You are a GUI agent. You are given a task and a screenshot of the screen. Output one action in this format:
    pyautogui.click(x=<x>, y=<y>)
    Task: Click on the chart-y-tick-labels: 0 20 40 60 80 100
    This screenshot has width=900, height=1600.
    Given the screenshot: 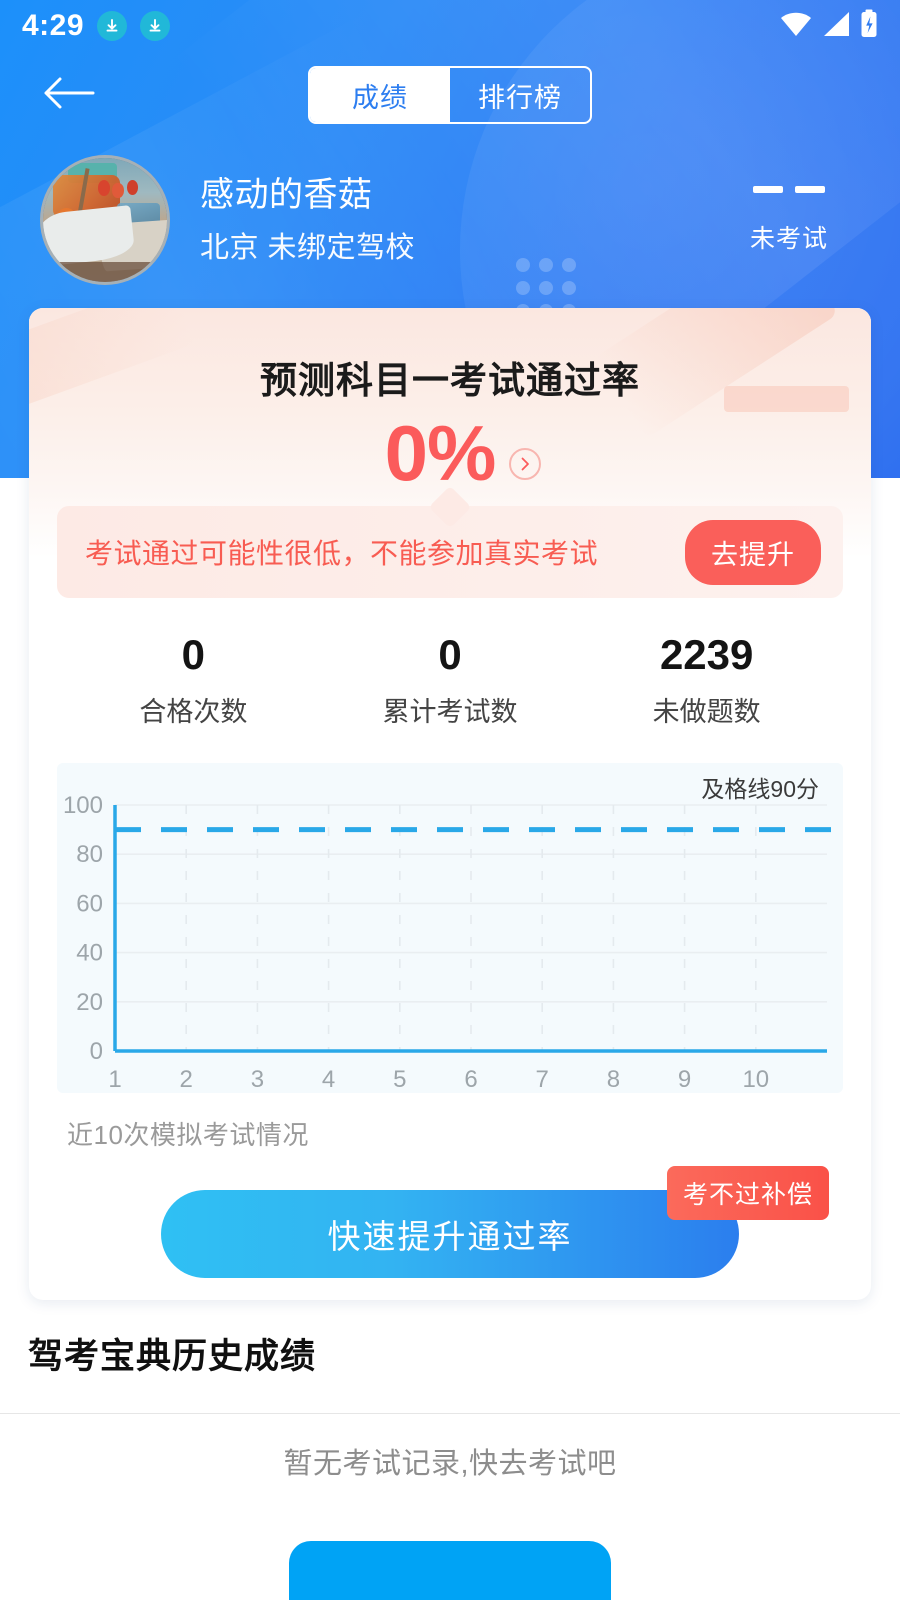 What is the action you would take?
    pyautogui.click(x=83, y=928)
    